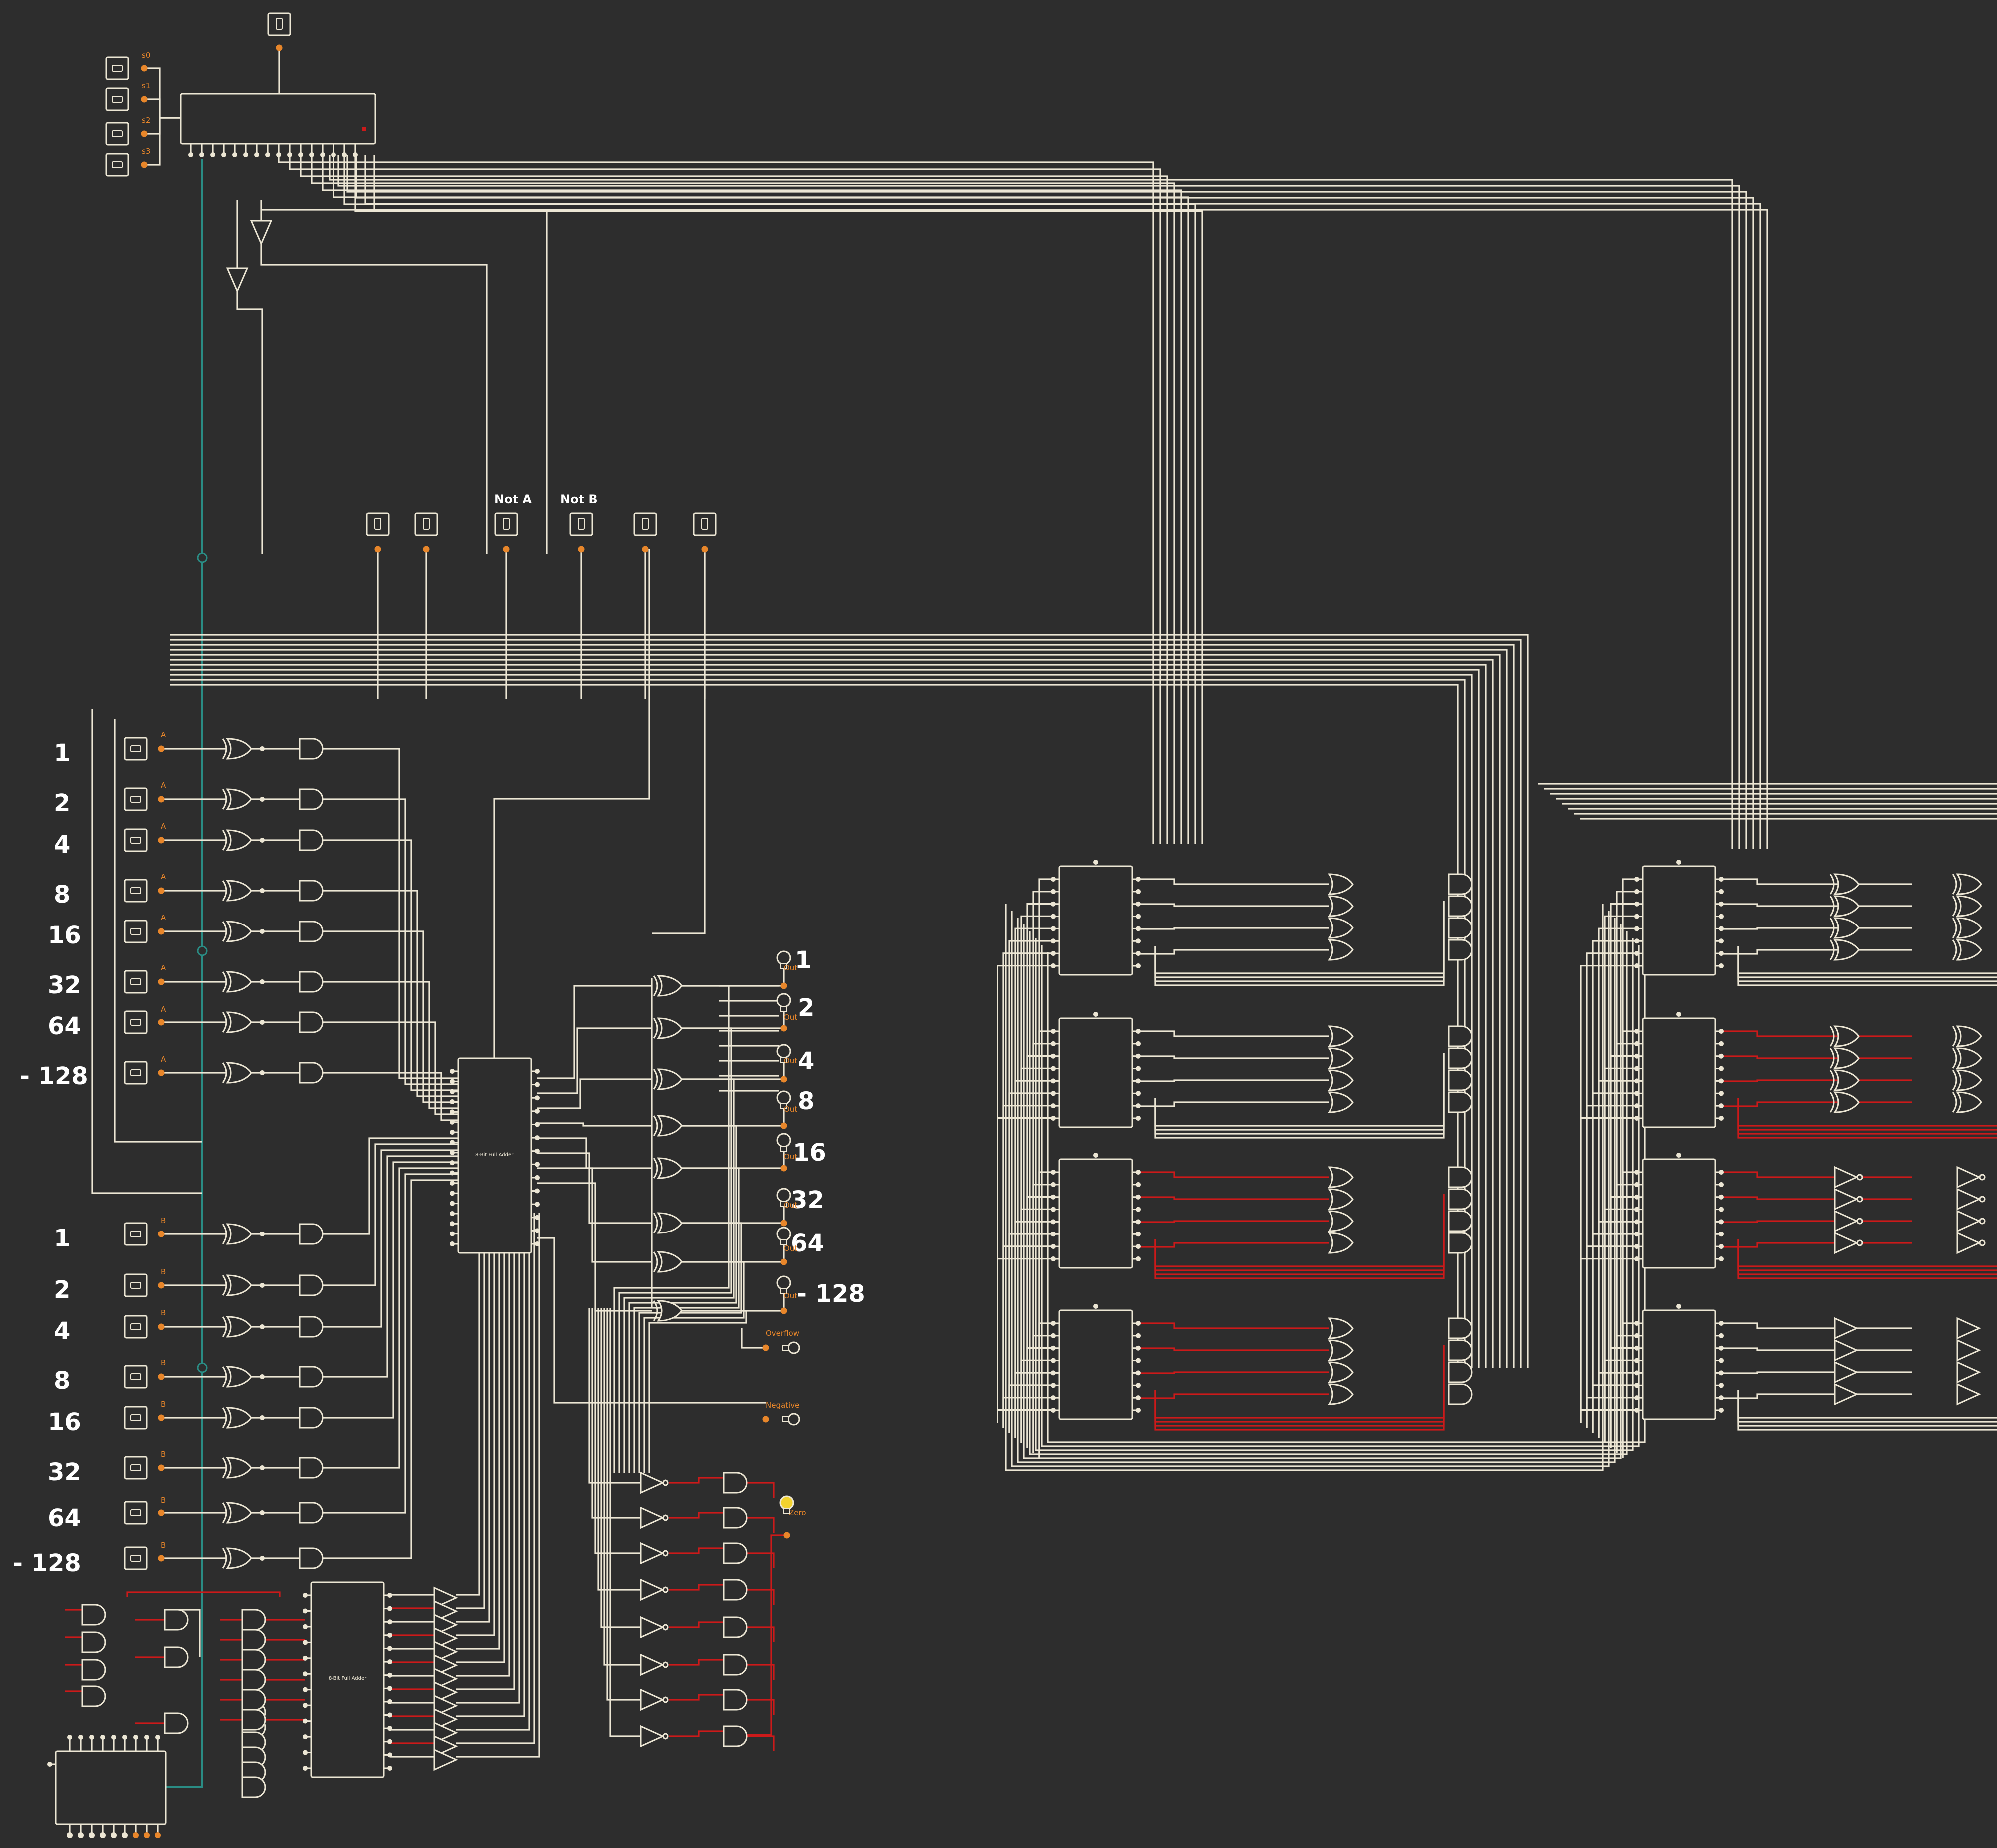 This screenshot has width=1997, height=1848. What do you see at coordinates (163, 1500) in the screenshot?
I see `b-pin-label-64: B` at bounding box center [163, 1500].